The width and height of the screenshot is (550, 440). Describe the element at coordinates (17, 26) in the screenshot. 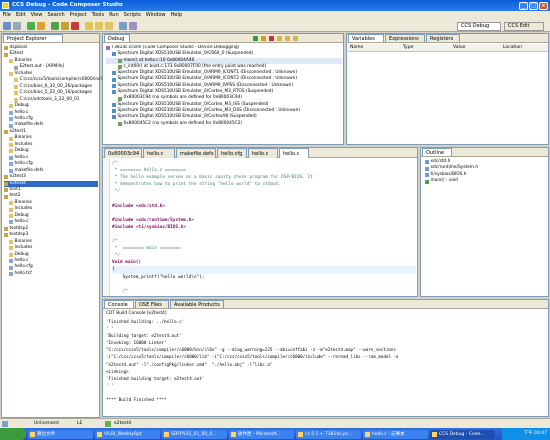

I see `save-icon` at that location.